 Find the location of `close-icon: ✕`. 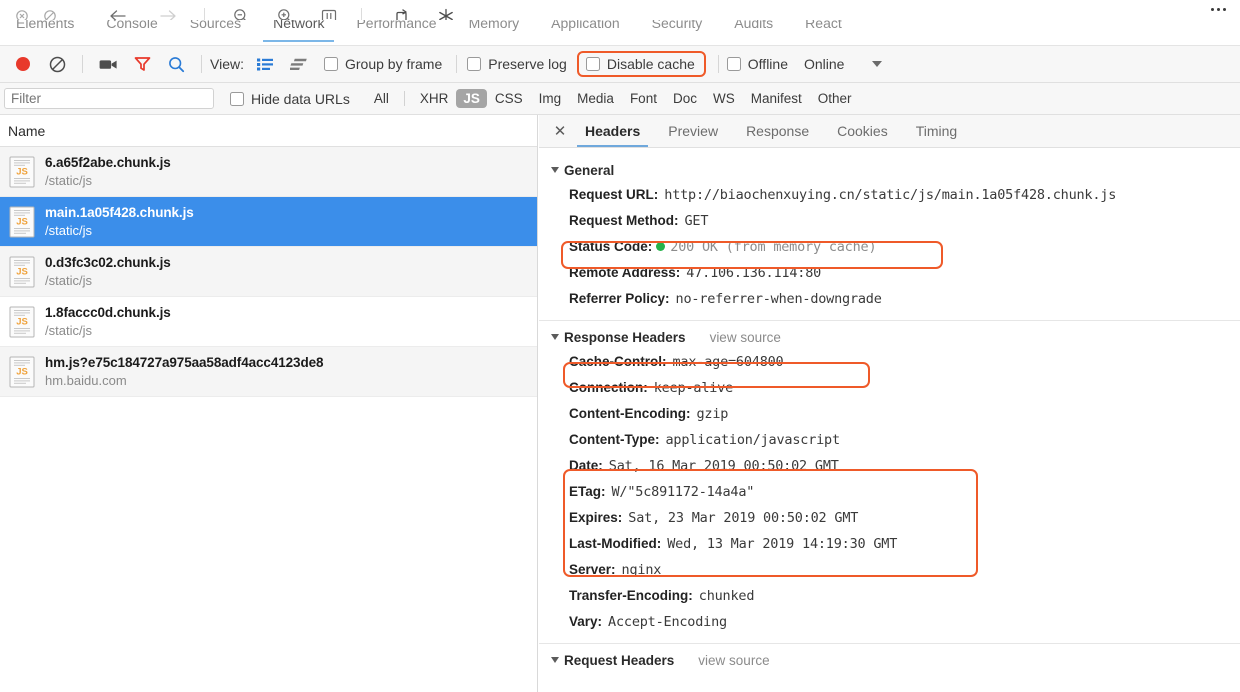

close-icon: ✕ is located at coordinates (560, 131).